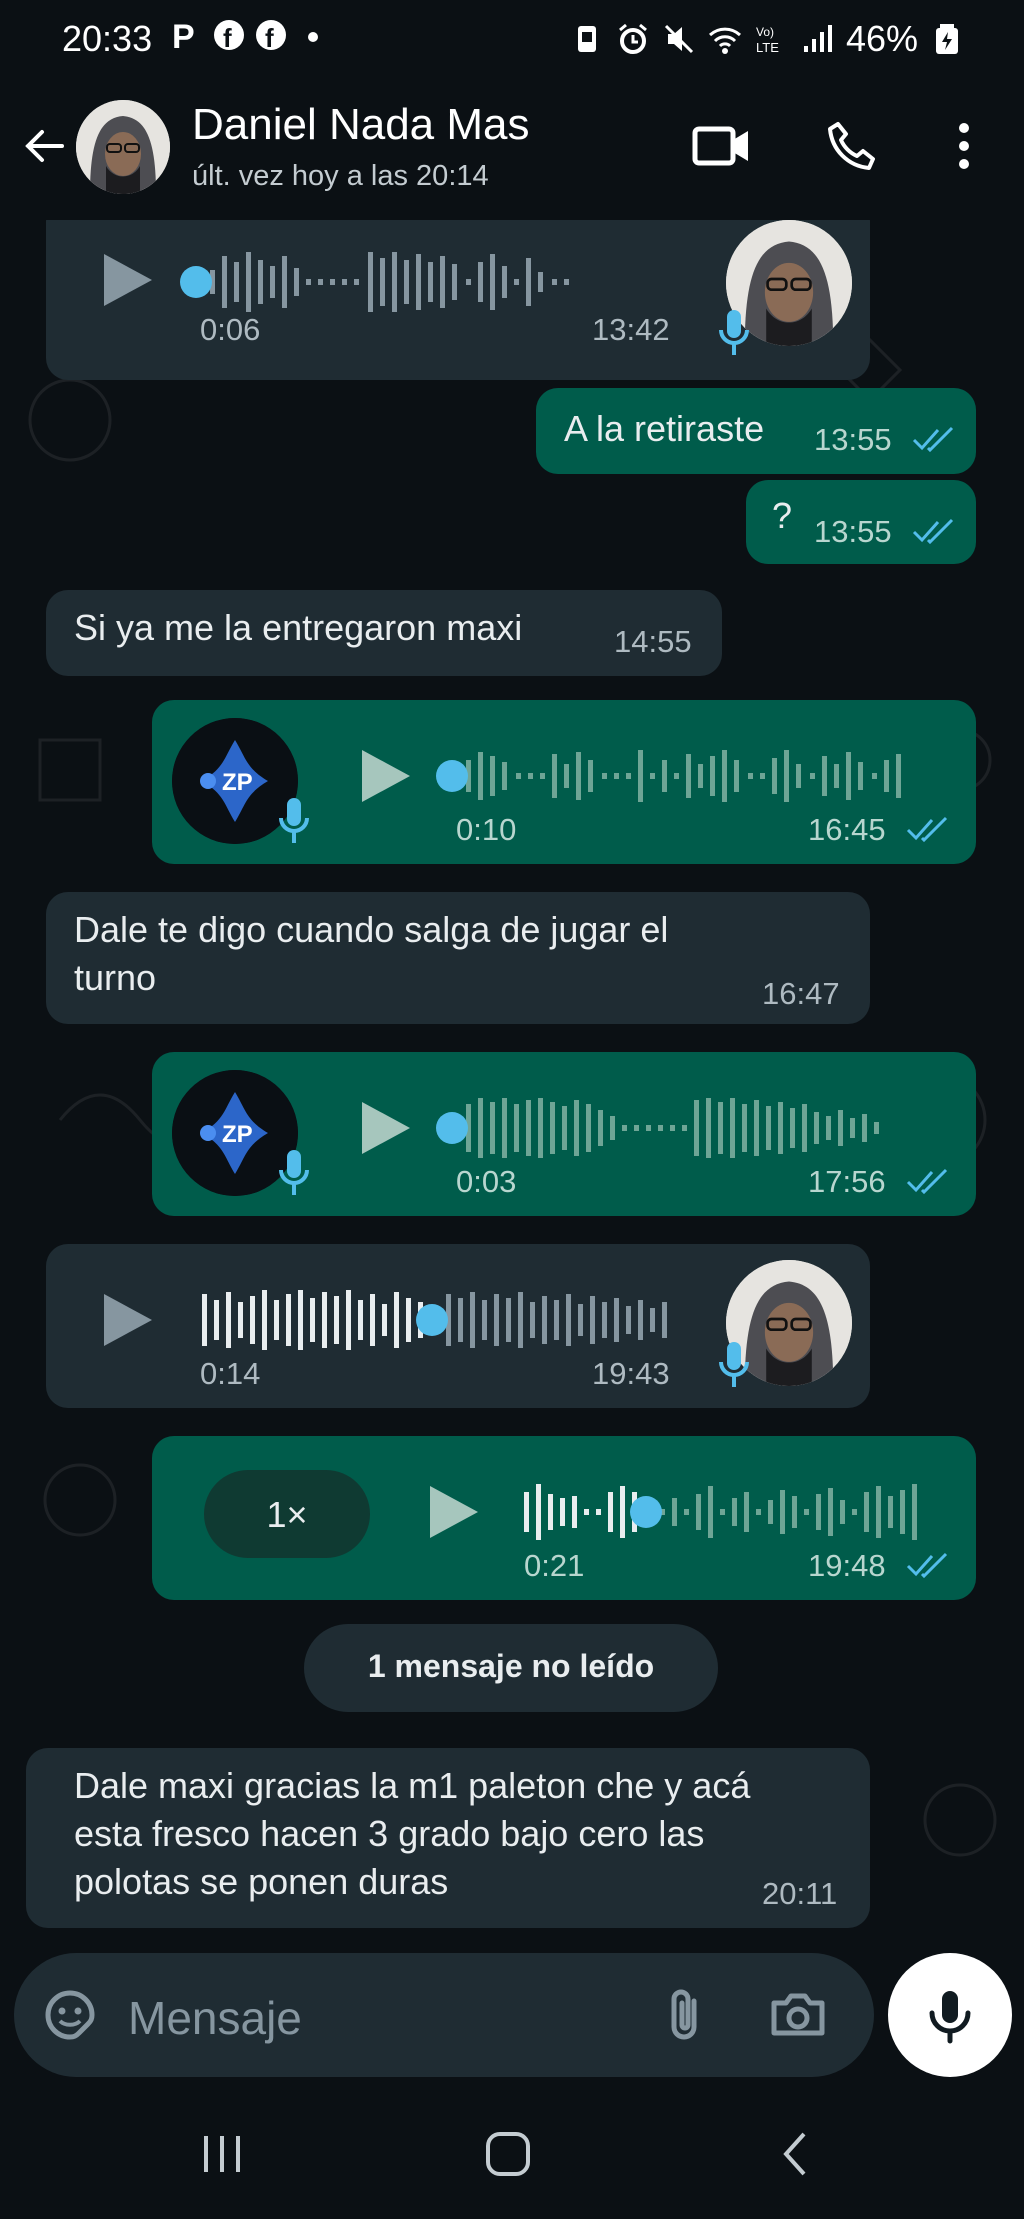 The height and width of the screenshot is (2219, 1024). I want to click on message-time: 20:11, so click(800, 1893).